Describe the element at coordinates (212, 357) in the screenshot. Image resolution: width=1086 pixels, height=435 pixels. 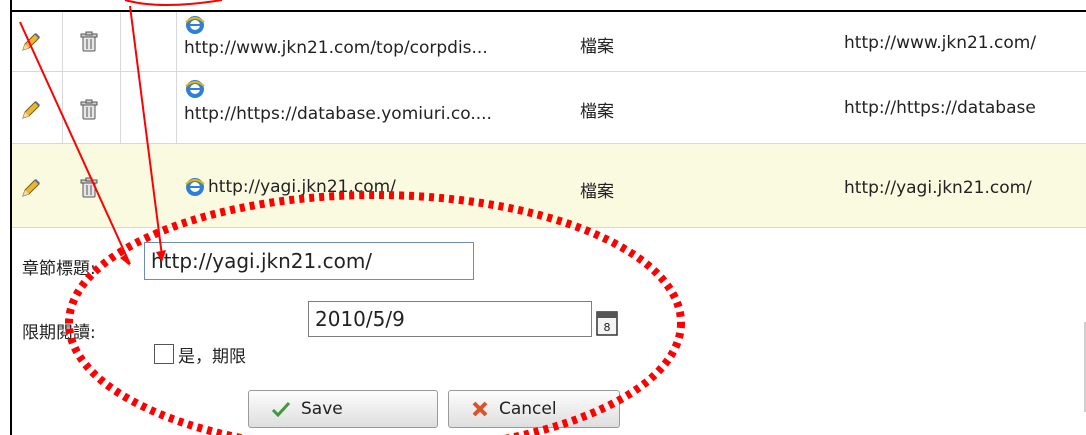
I see `deadline-checkbox-label: 是，期限` at that location.